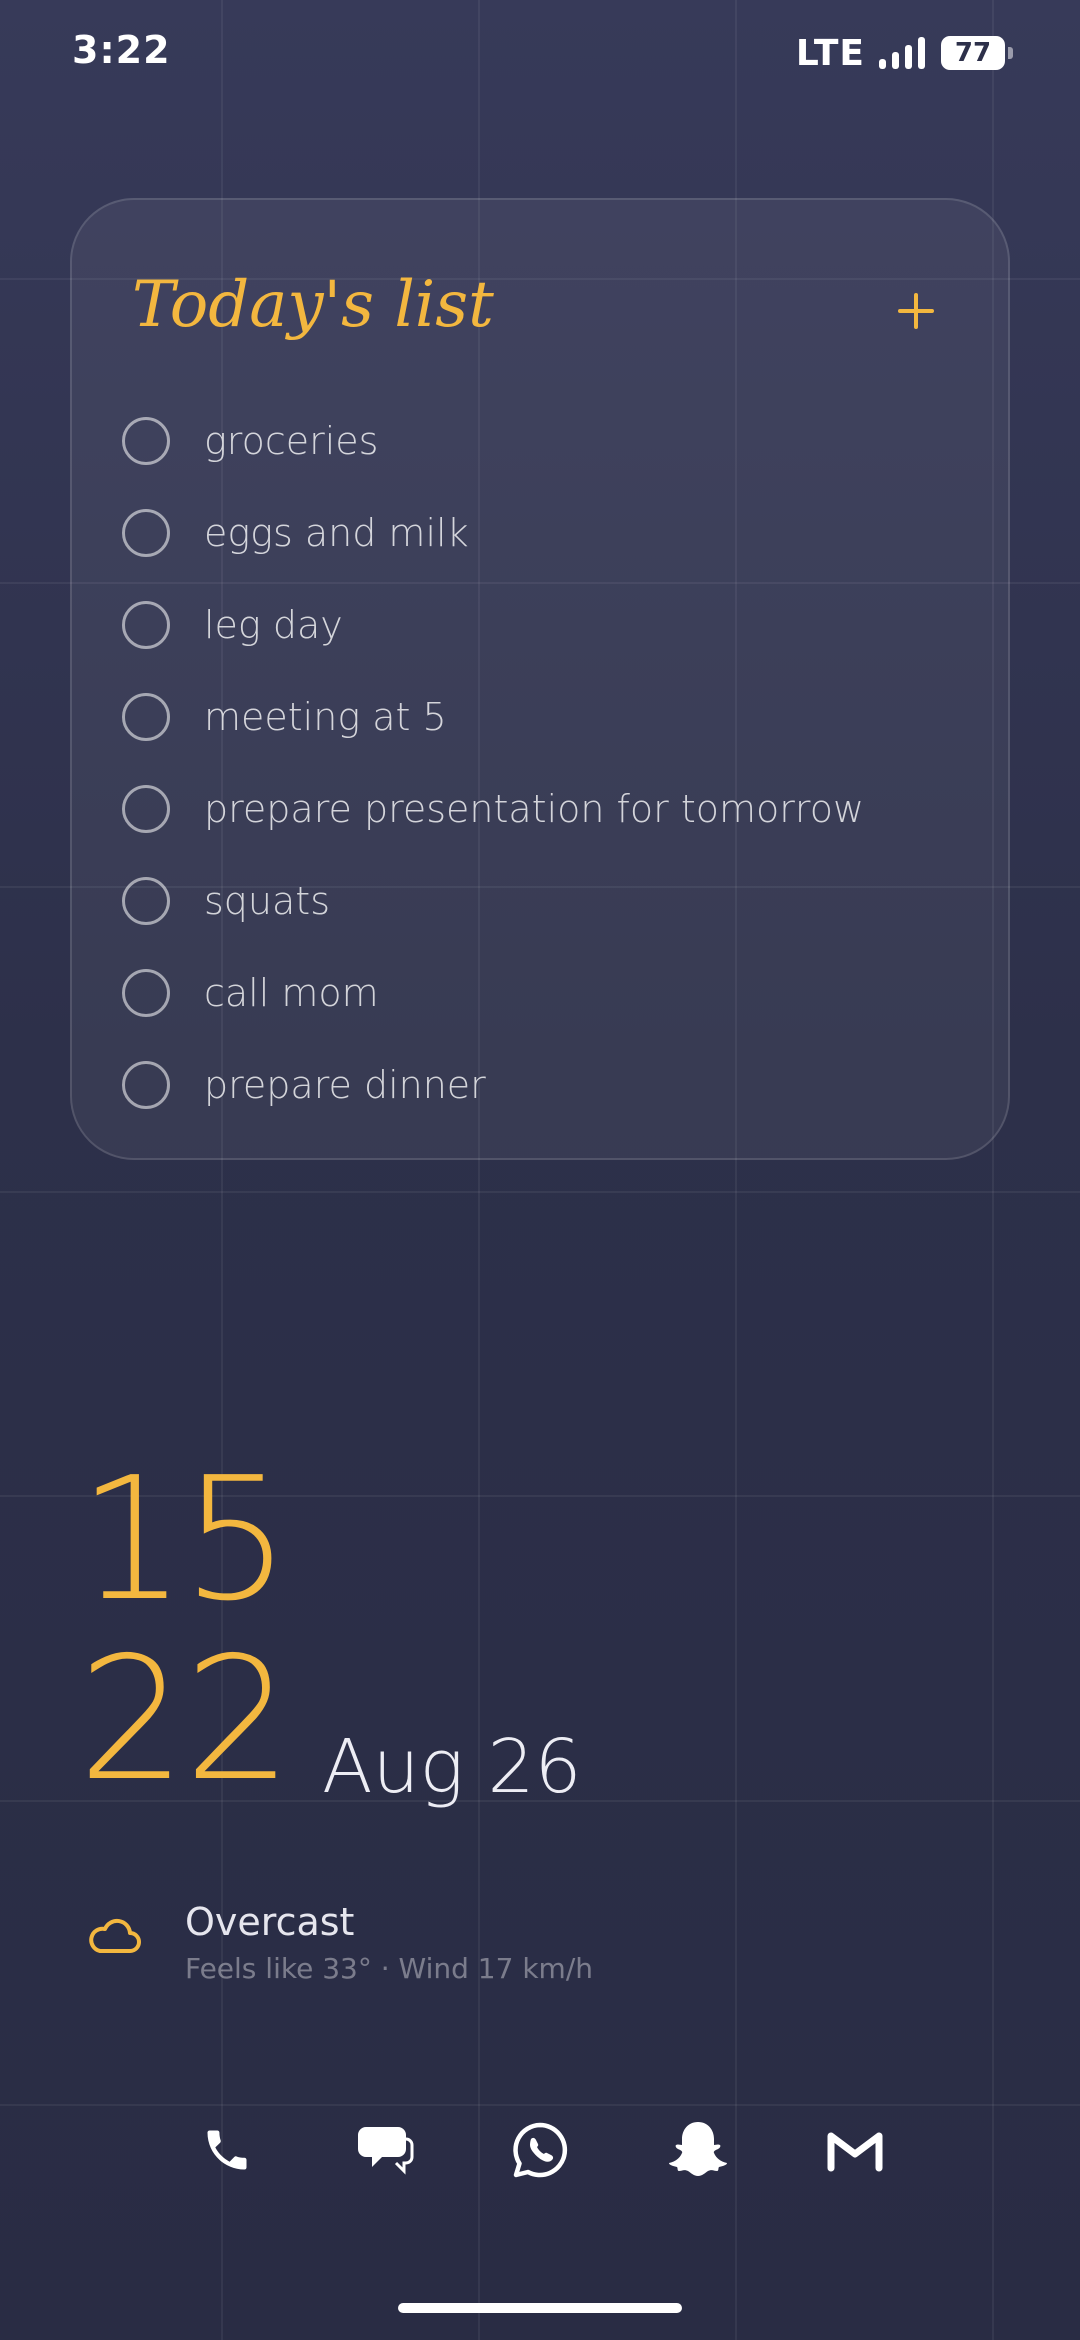 This screenshot has width=1080, height=2340. What do you see at coordinates (493, 625) in the screenshot?
I see `todo-item: leg day` at bounding box center [493, 625].